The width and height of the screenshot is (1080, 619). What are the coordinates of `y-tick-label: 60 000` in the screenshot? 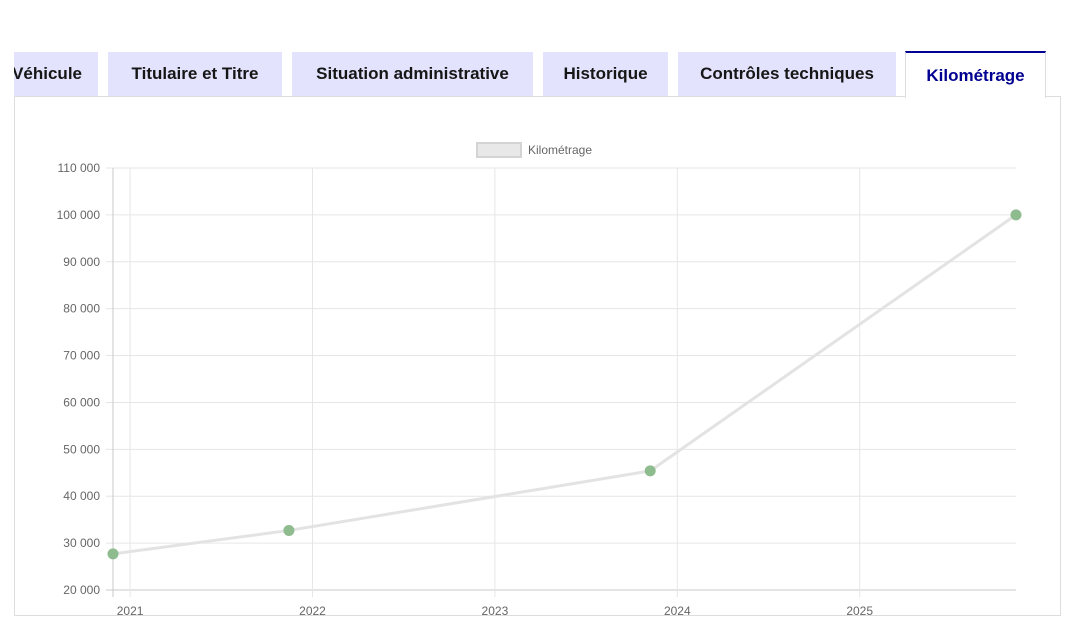 It's located at (81, 402).